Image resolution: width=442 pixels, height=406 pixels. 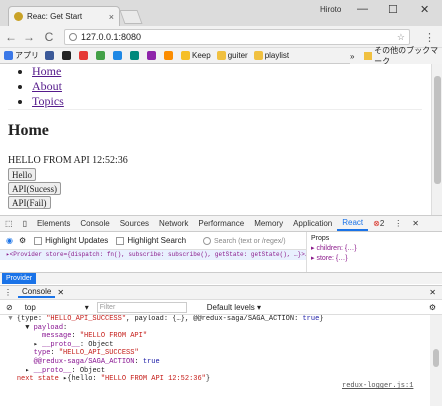 What do you see at coordinates (49, 37) in the screenshot?
I see `reload-icon: C` at bounding box center [49, 37].